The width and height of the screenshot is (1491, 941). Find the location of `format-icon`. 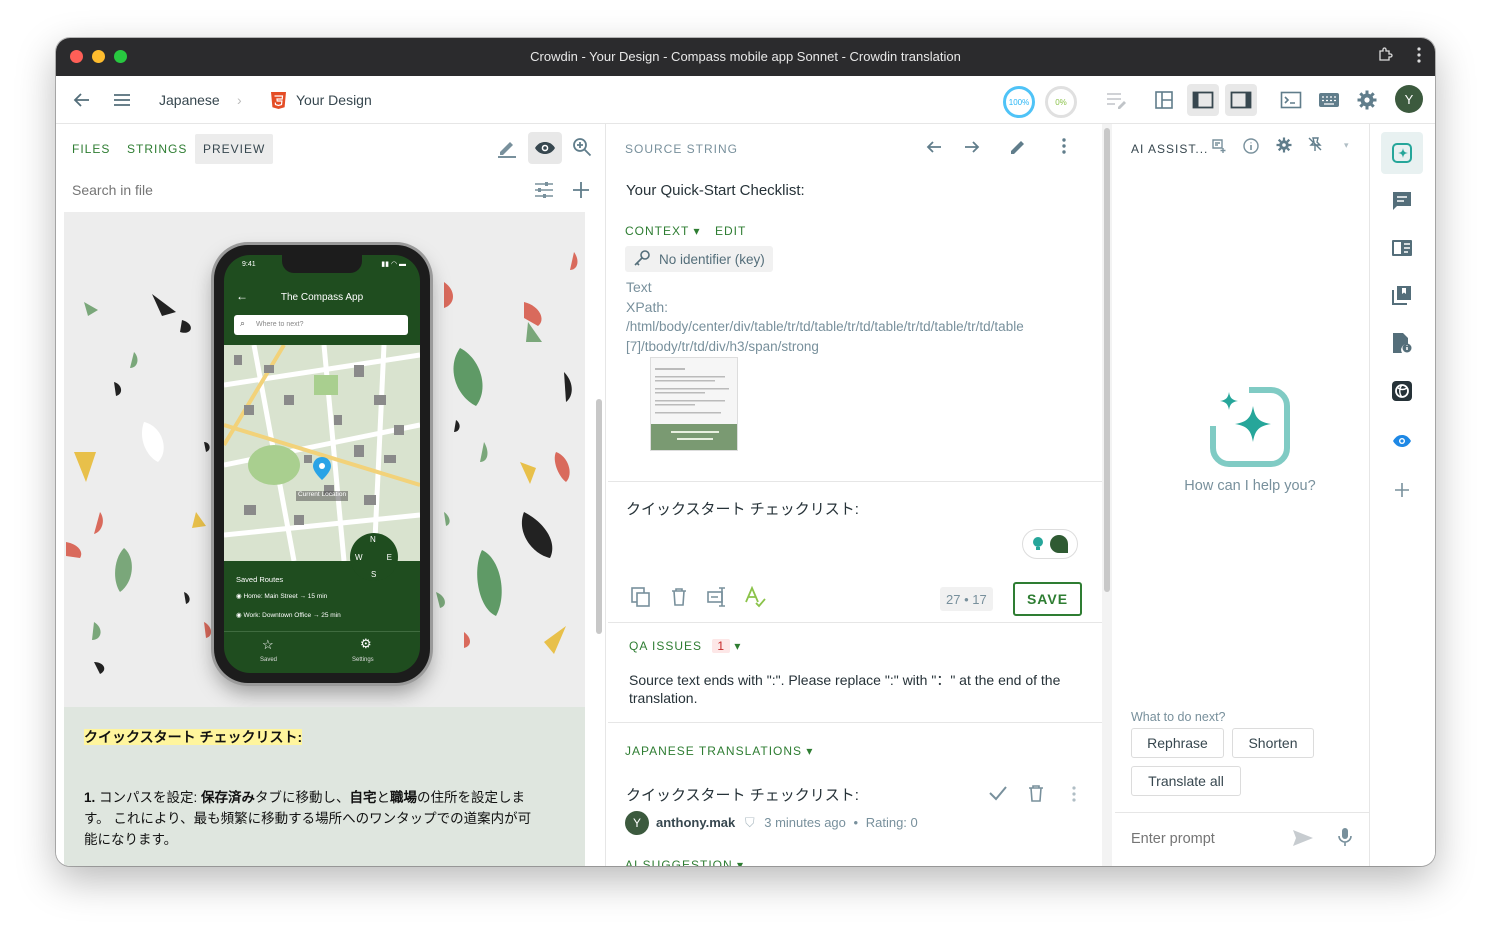

format-icon is located at coordinates (1116, 100).